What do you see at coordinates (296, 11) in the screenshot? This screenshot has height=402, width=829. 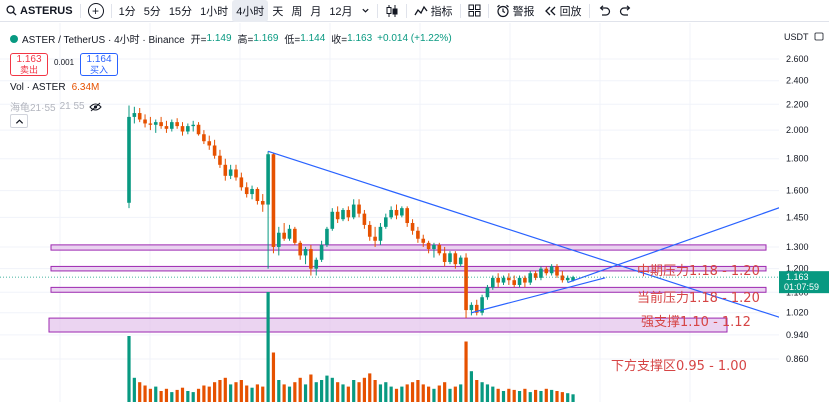 I see `interval-1w: 周` at bounding box center [296, 11].